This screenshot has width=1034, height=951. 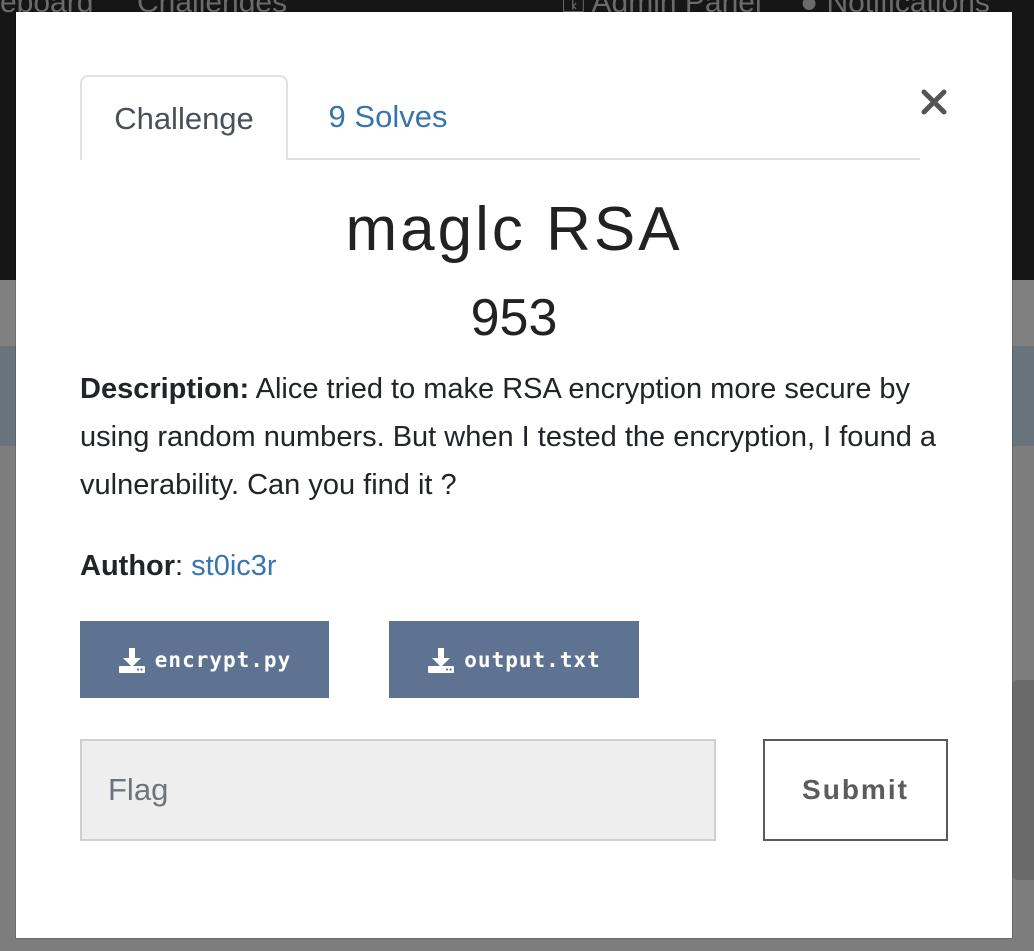 I want to click on challenge-points: 953, so click(x=514, y=318).